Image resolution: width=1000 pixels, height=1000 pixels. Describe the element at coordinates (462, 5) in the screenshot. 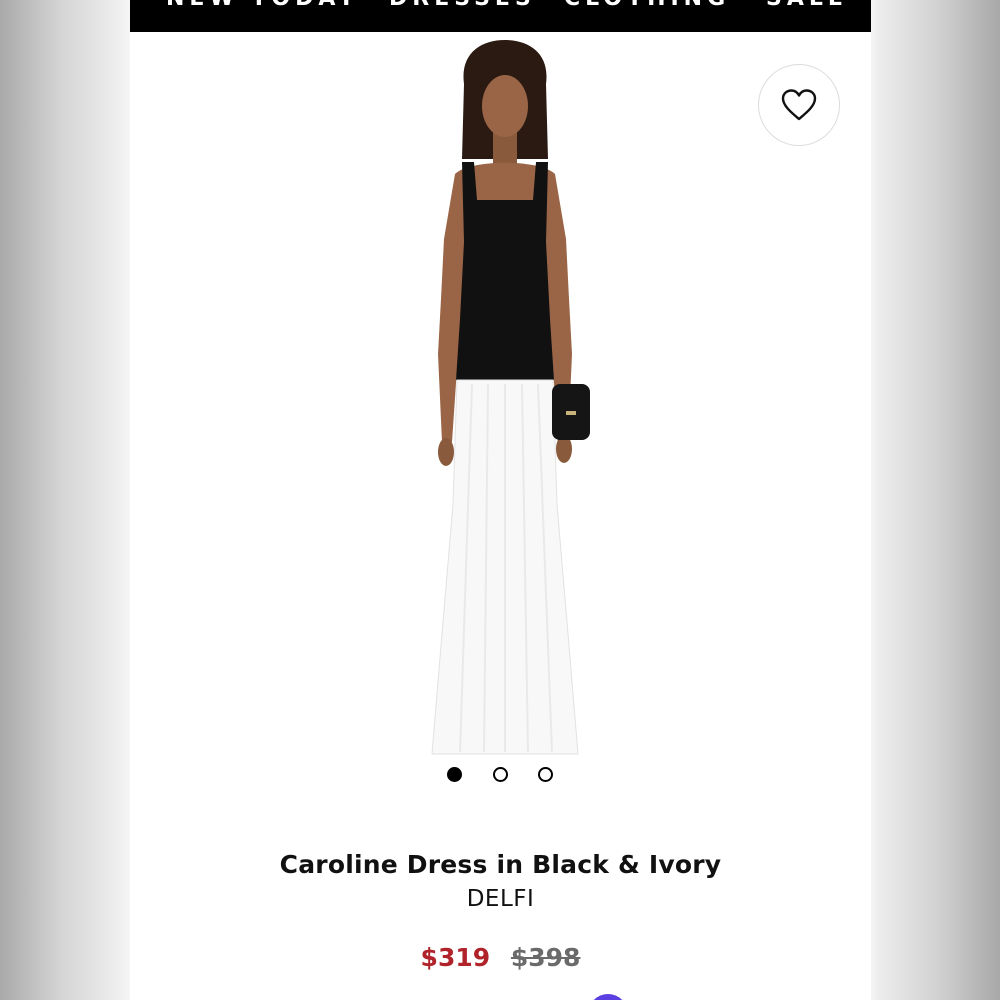

I see `nav-item-dresses: DRESSES` at that location.